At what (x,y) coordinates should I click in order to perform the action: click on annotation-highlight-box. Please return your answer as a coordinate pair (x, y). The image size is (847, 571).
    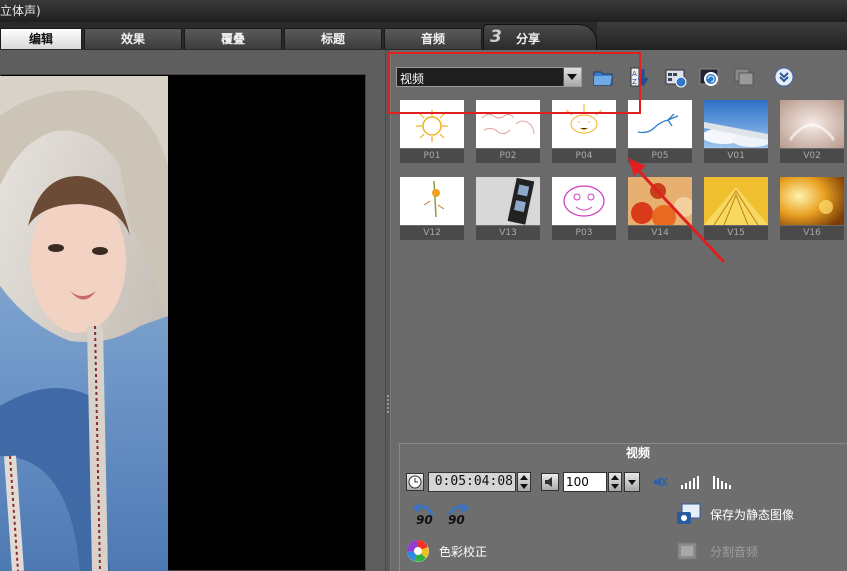
    Looking at the image, I should click on (514, 83).